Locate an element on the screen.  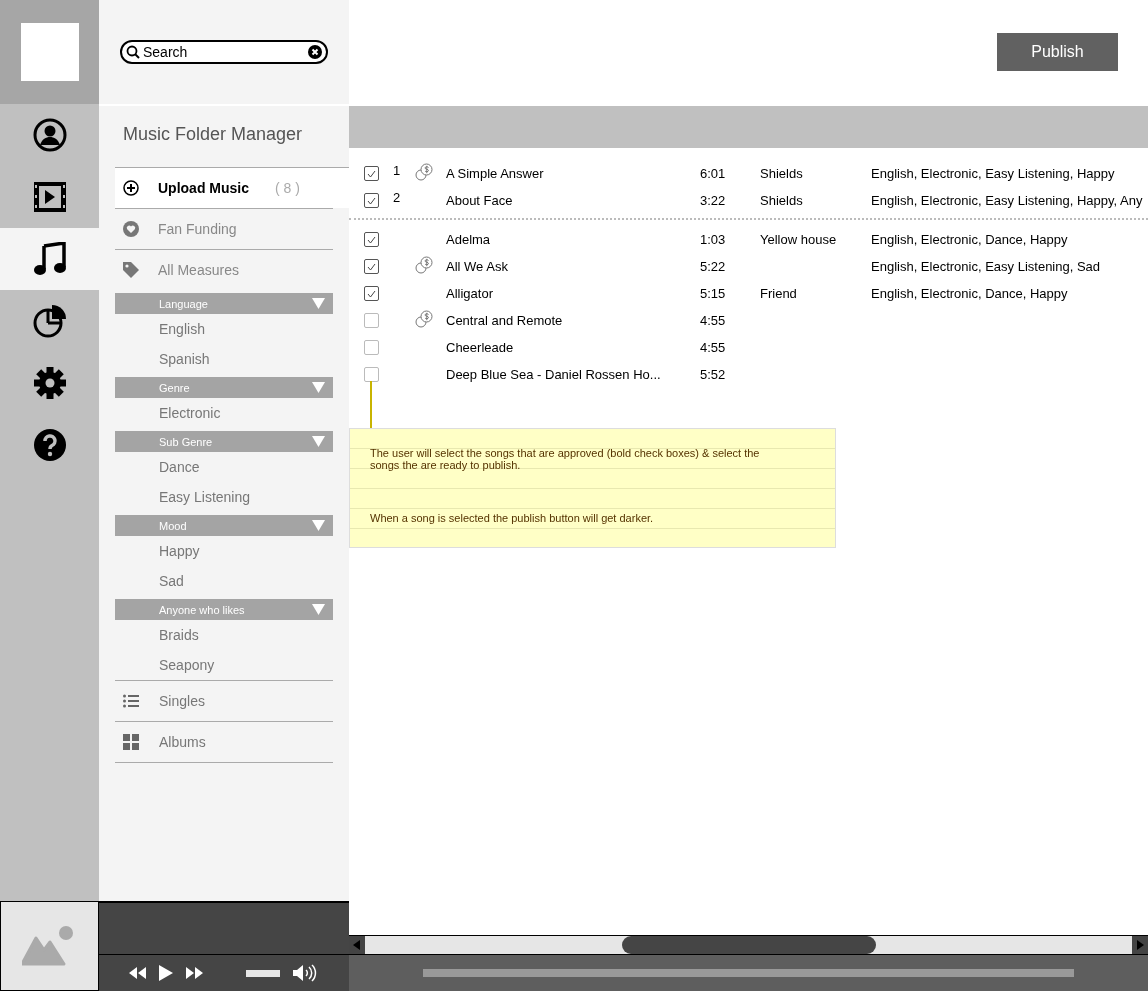
song-duration: 5:22 is located at coordinates (713, 266).